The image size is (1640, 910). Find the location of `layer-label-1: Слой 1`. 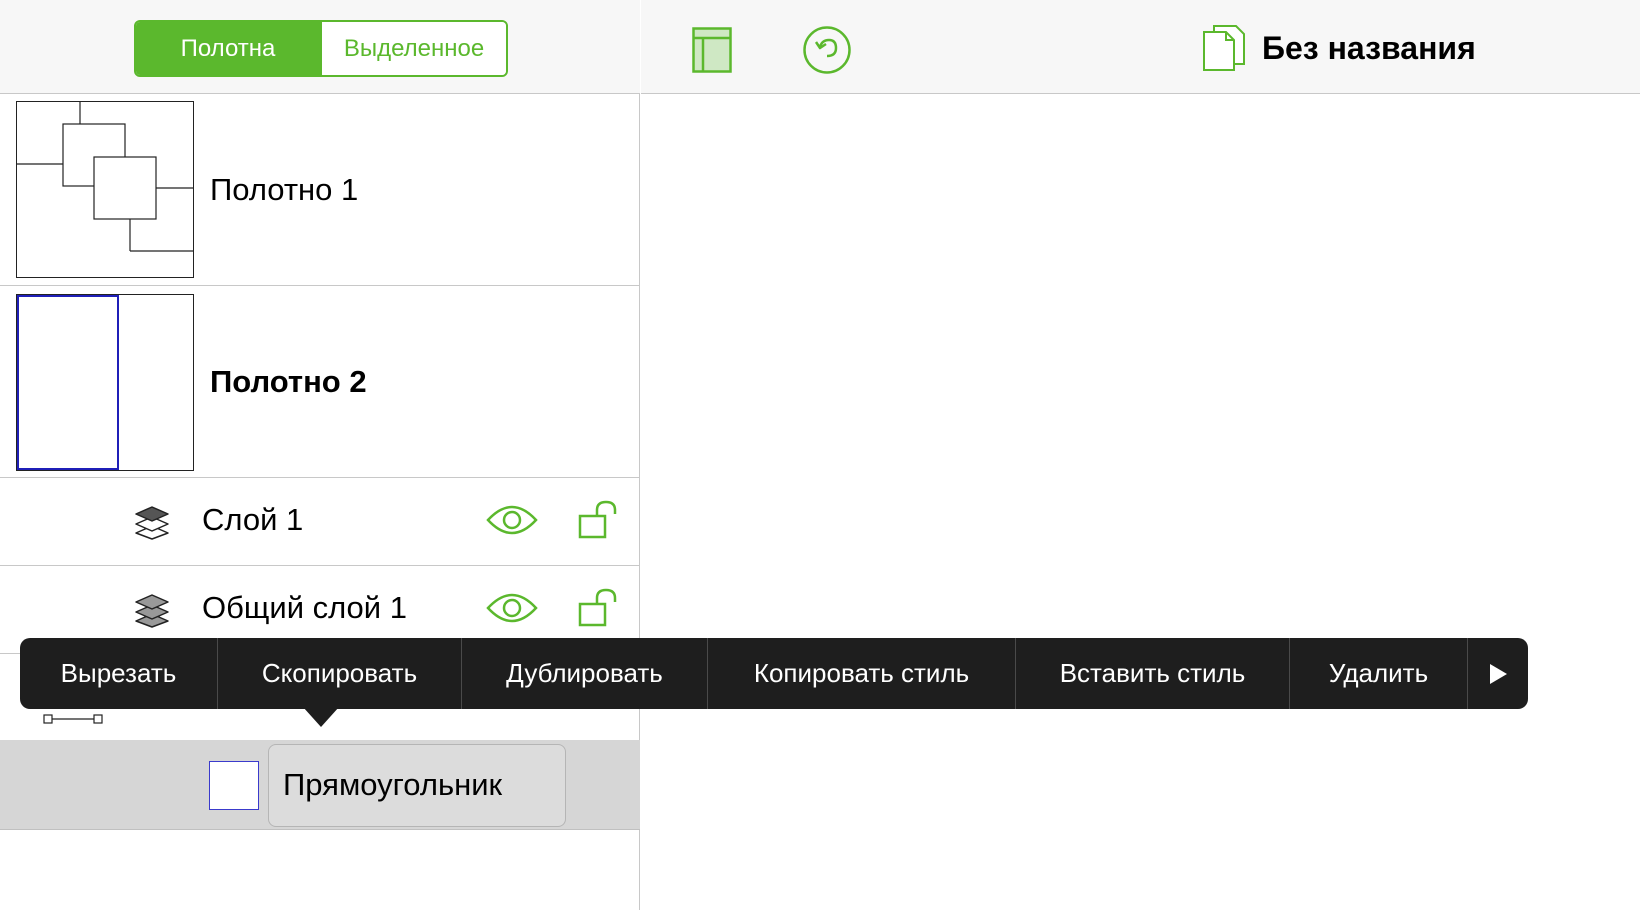

layer-label-1: Слой 1 is located at coordinates (253, 519).